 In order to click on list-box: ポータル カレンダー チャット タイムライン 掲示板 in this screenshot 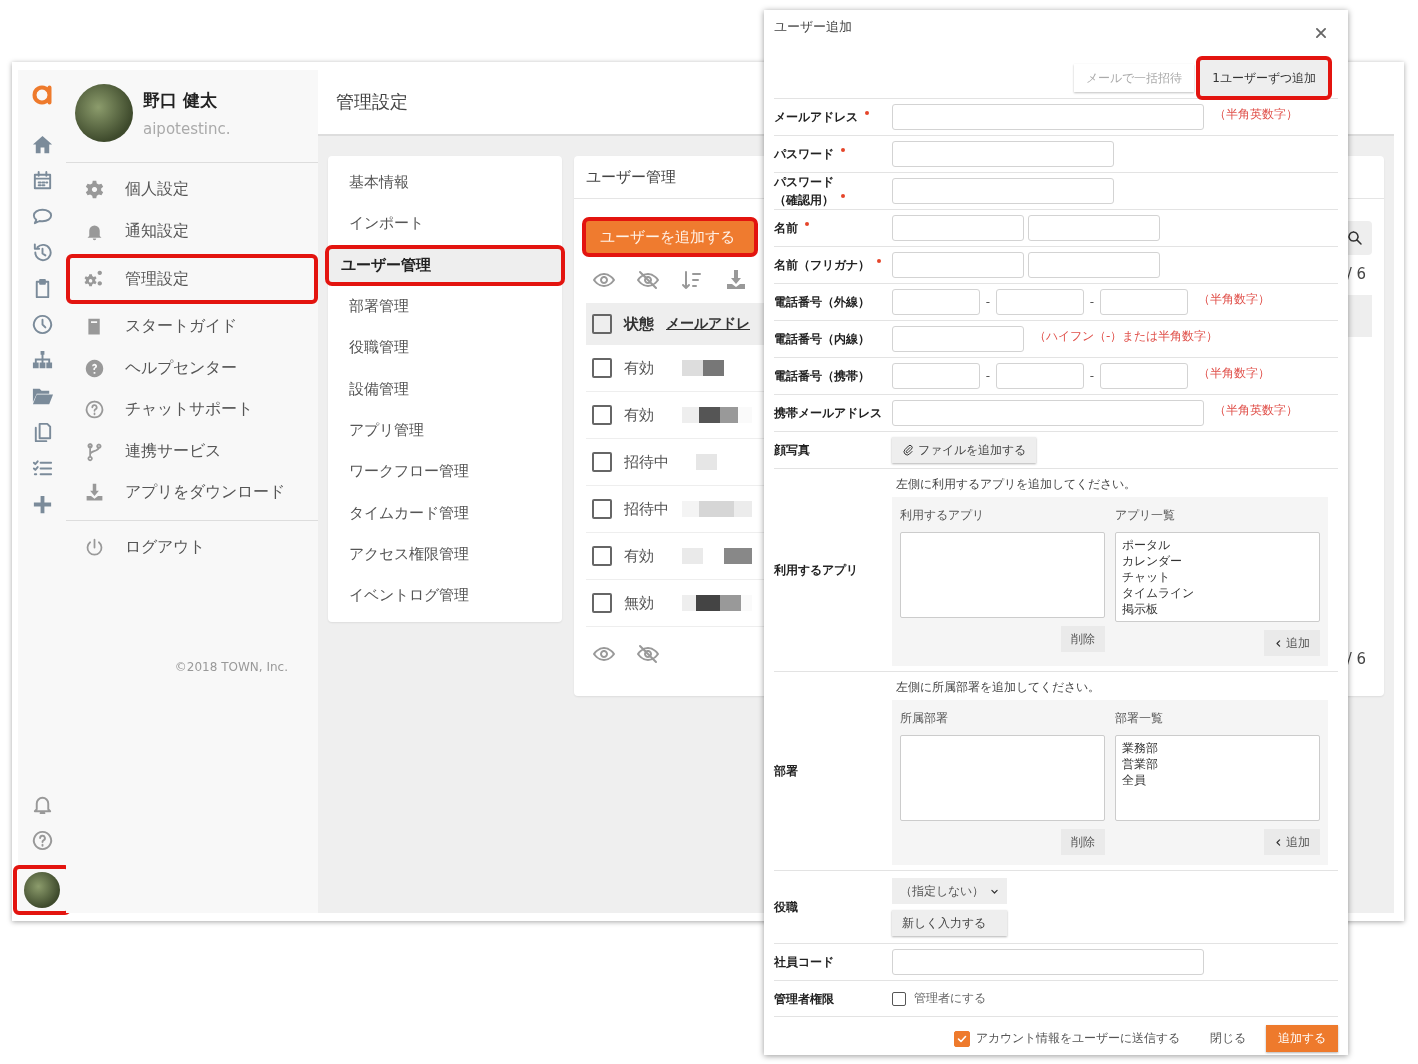, I will do `click(1217, 577)`.